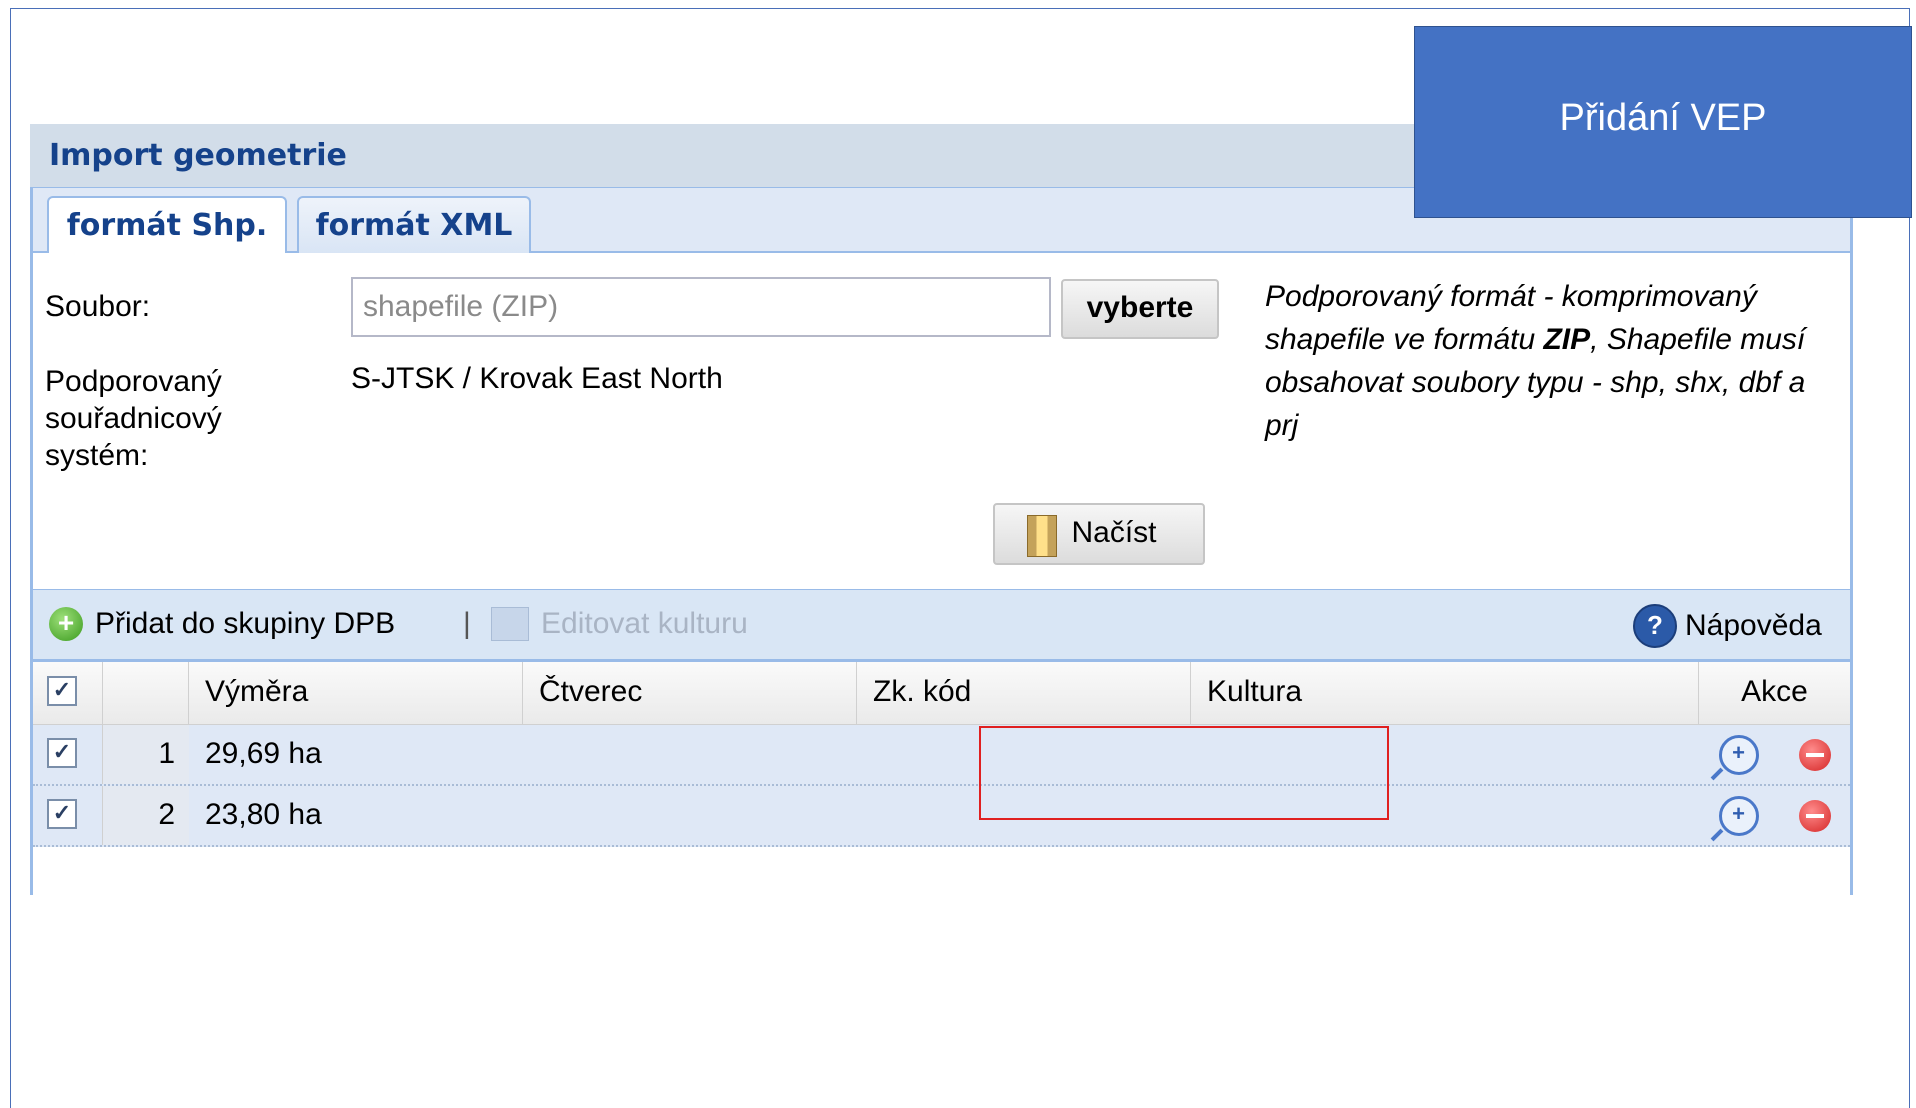  What do you see at coordinates (701, 307) in the screenshot?
I see `file-input` at bounding box center [701, 307].